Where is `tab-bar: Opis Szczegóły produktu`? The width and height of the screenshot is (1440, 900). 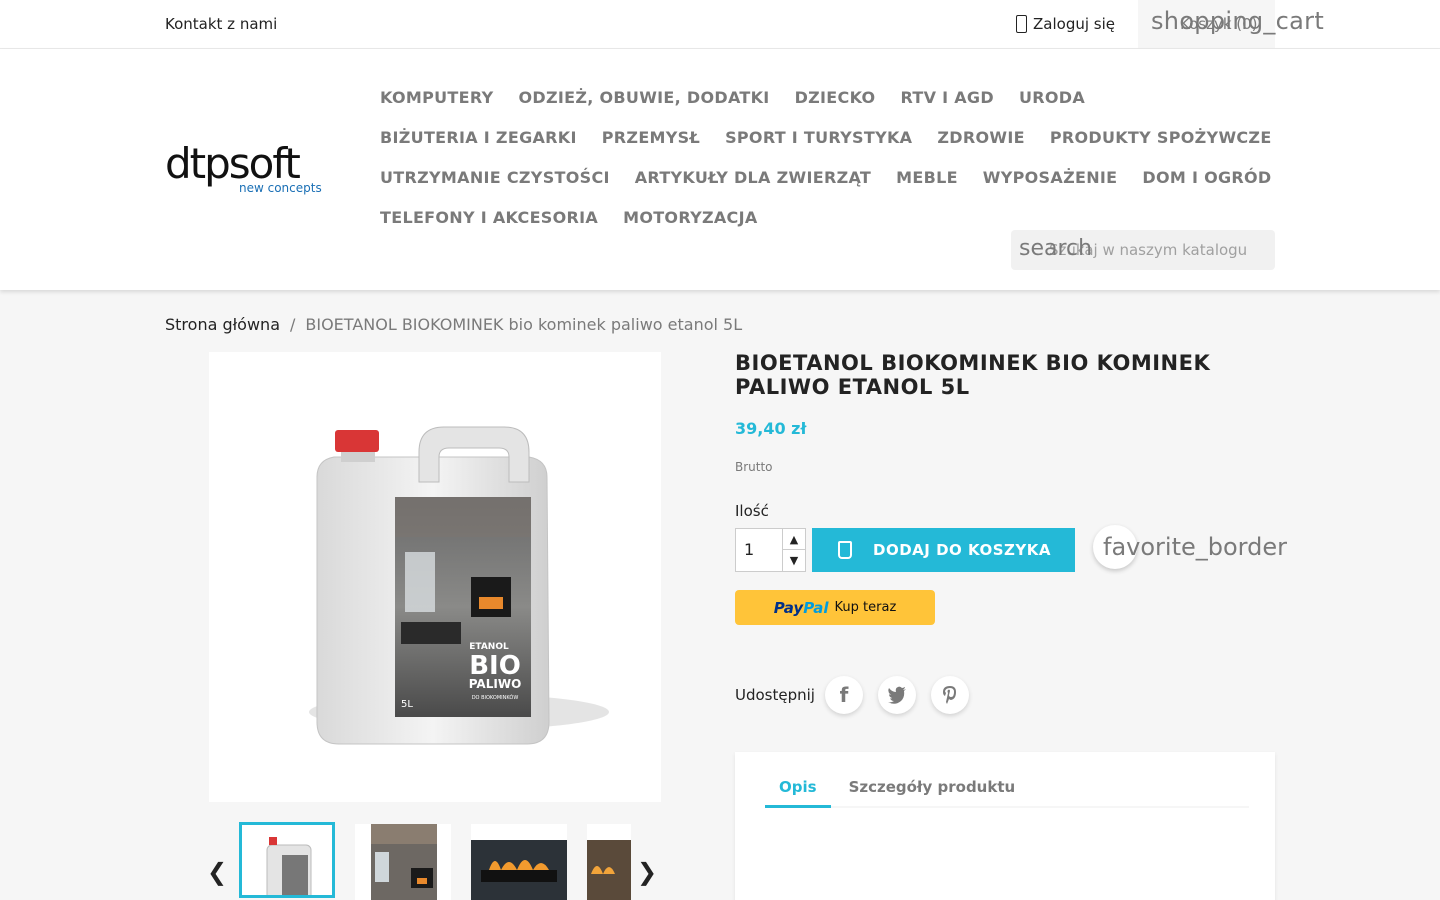
tab-bar: Opis Szczegóły produktu is located at coordinates (1007, 793).